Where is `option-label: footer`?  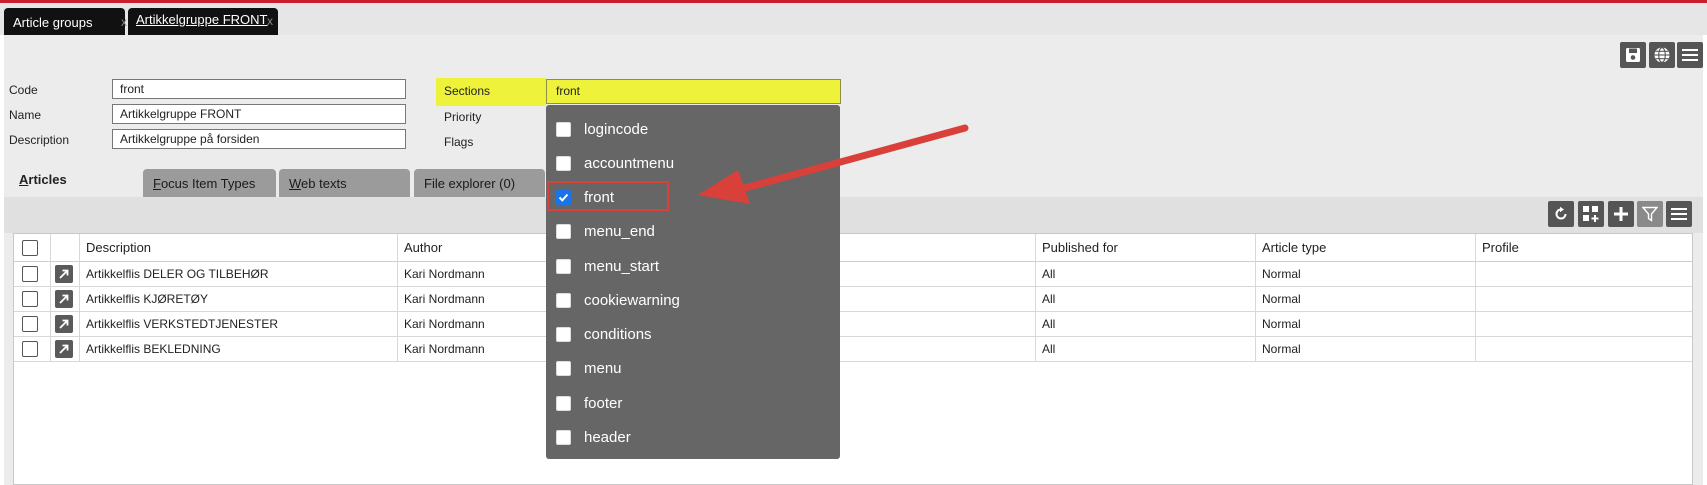
option-label: footer is located at coordinates (603, 403).